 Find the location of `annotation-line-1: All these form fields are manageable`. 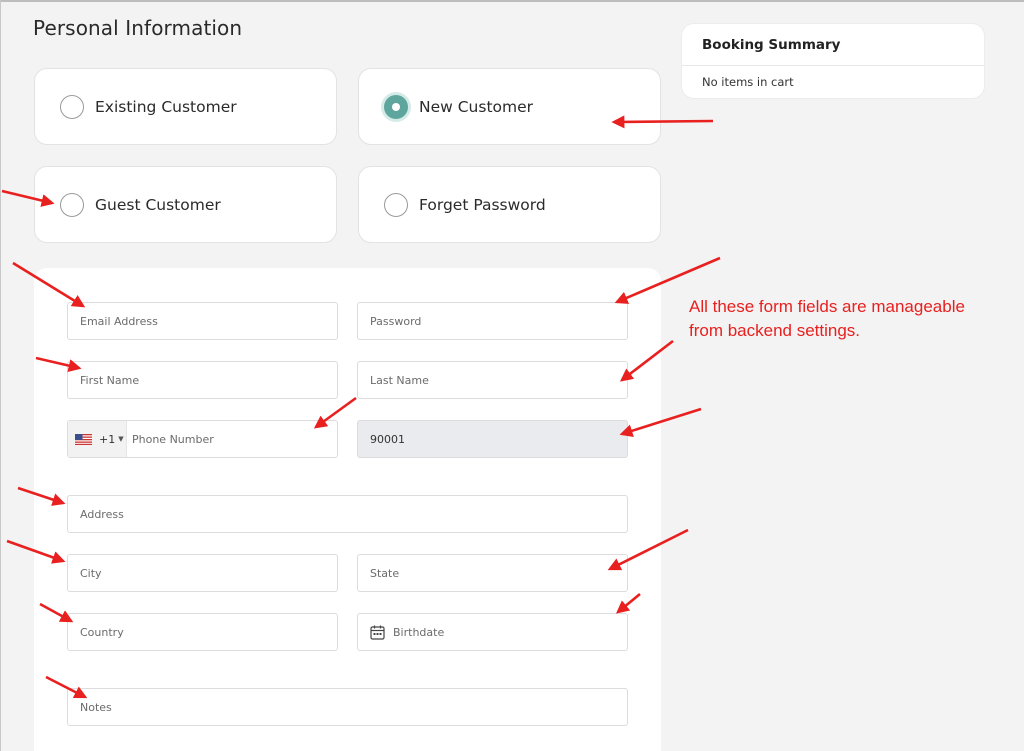

annotation-line-1: All these form fields are manageable is located at coordinates (827, 306).